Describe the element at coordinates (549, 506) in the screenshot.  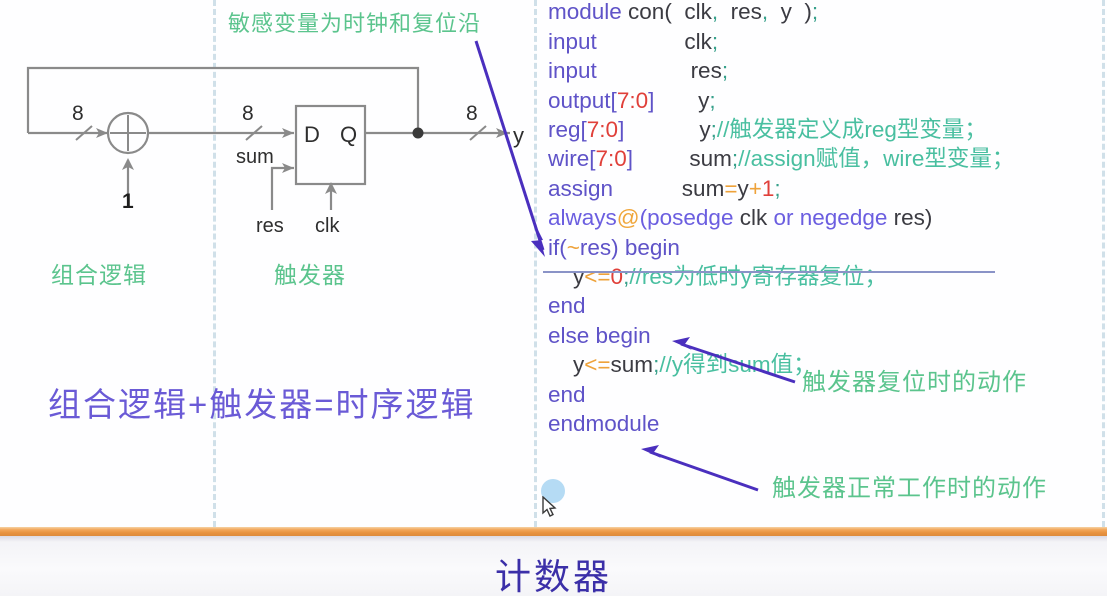
I see `mouse-cursor-icon` at that location.